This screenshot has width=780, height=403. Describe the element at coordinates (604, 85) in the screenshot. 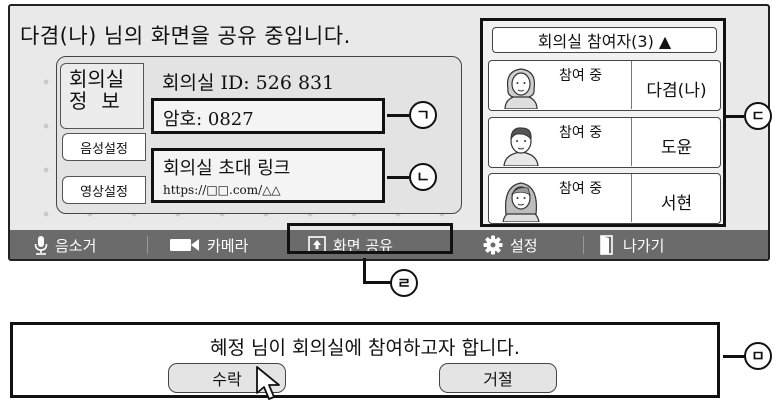

I see `participant-row: 참여 중 다겸(나)` at that location.